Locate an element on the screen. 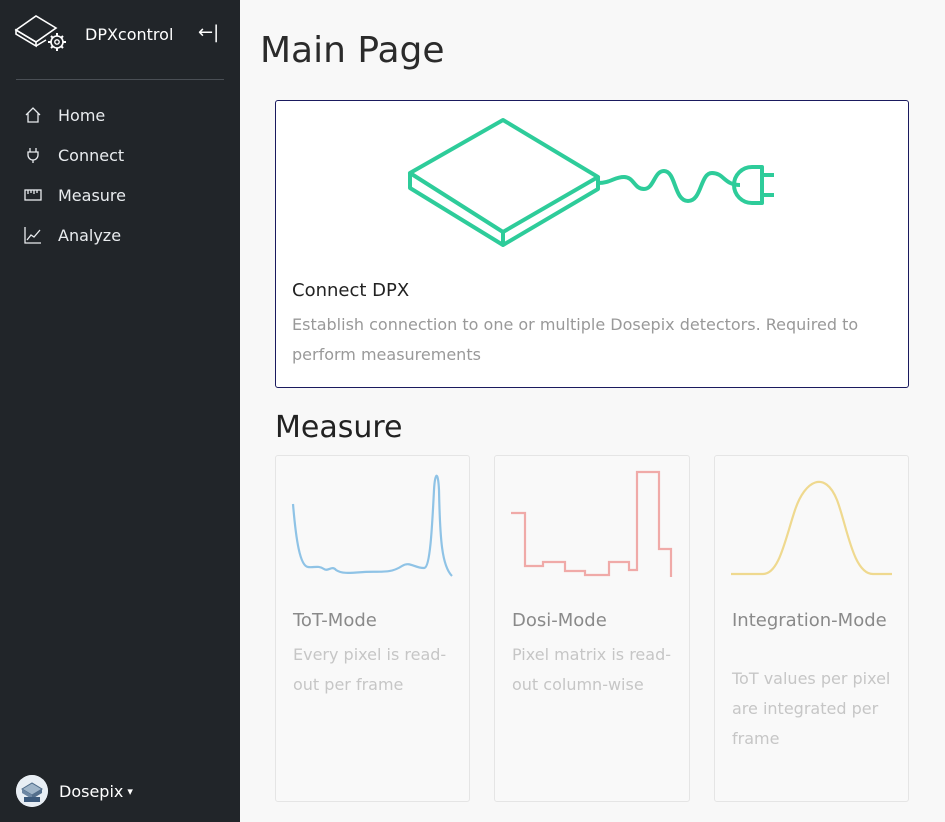  plug-icon is located at coordinates (33, 155).